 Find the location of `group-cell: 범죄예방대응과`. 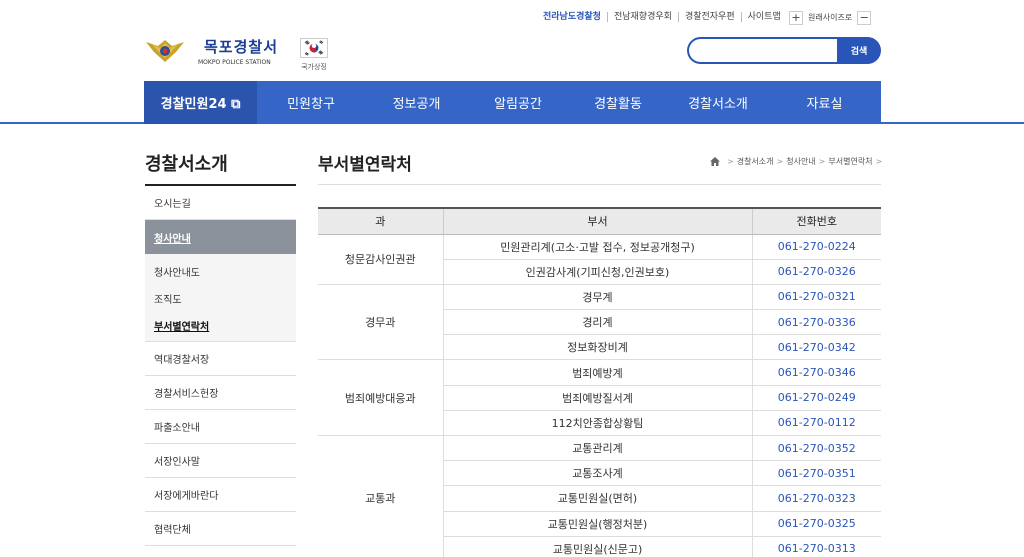

group-cell: 범죄예방대응과 is located at coordinates (380, 397).